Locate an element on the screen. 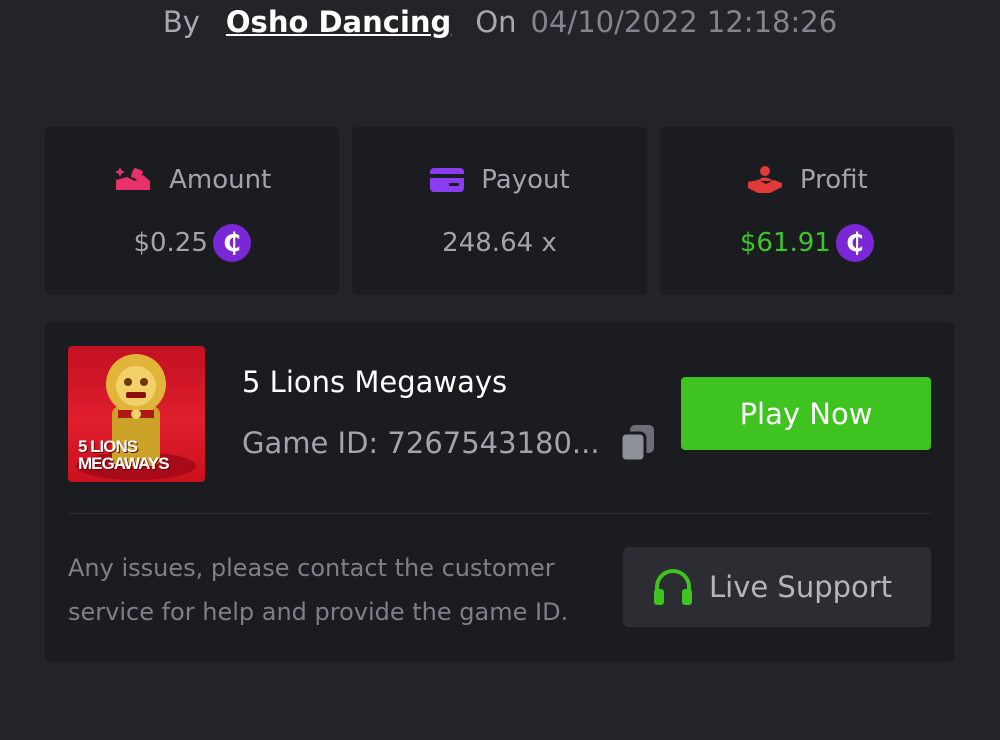 The height and width of the screenshot is (740, 1000). payout-value: 248.64 x is located at coordinates (499, 243).